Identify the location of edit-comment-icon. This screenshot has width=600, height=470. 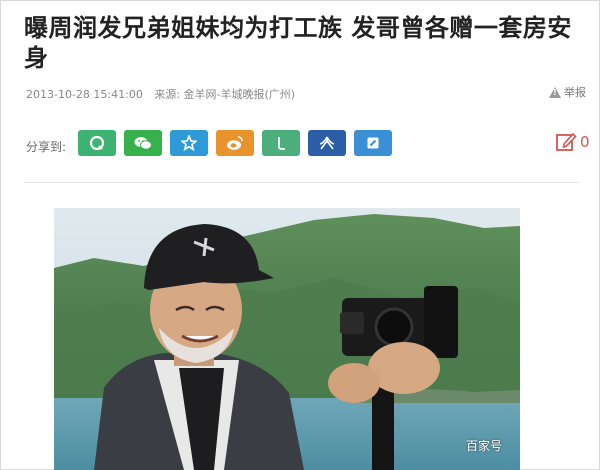
(566, 141).